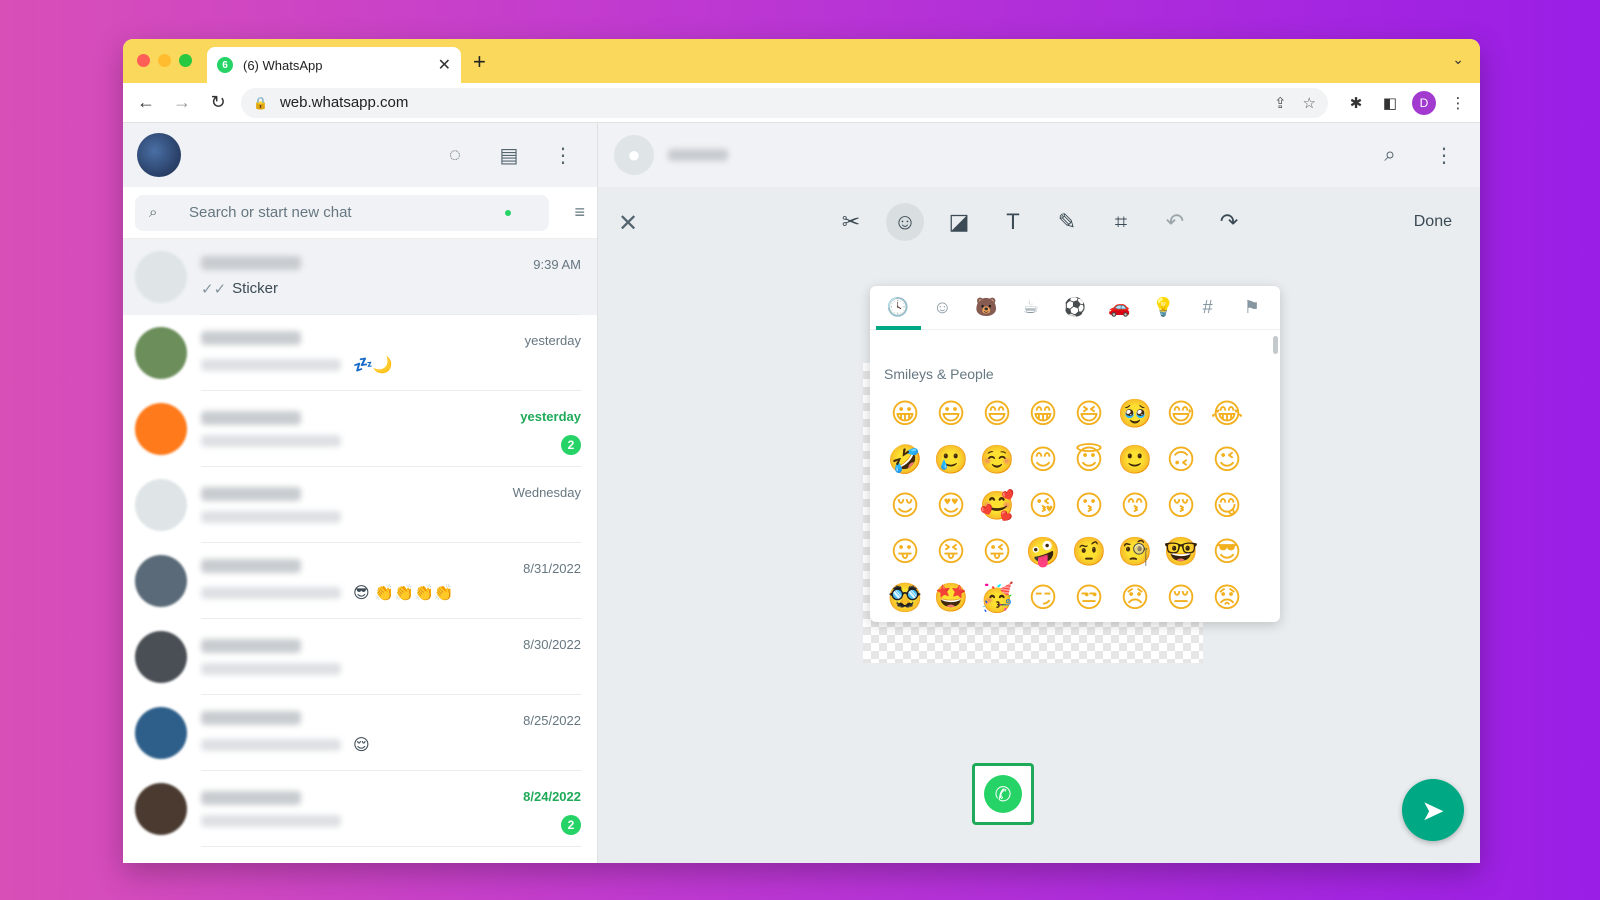 The width and height of the screenshot is (1600, 900). I want to click on search-input: ⌕ Search or start new chat, so click(342, 212).